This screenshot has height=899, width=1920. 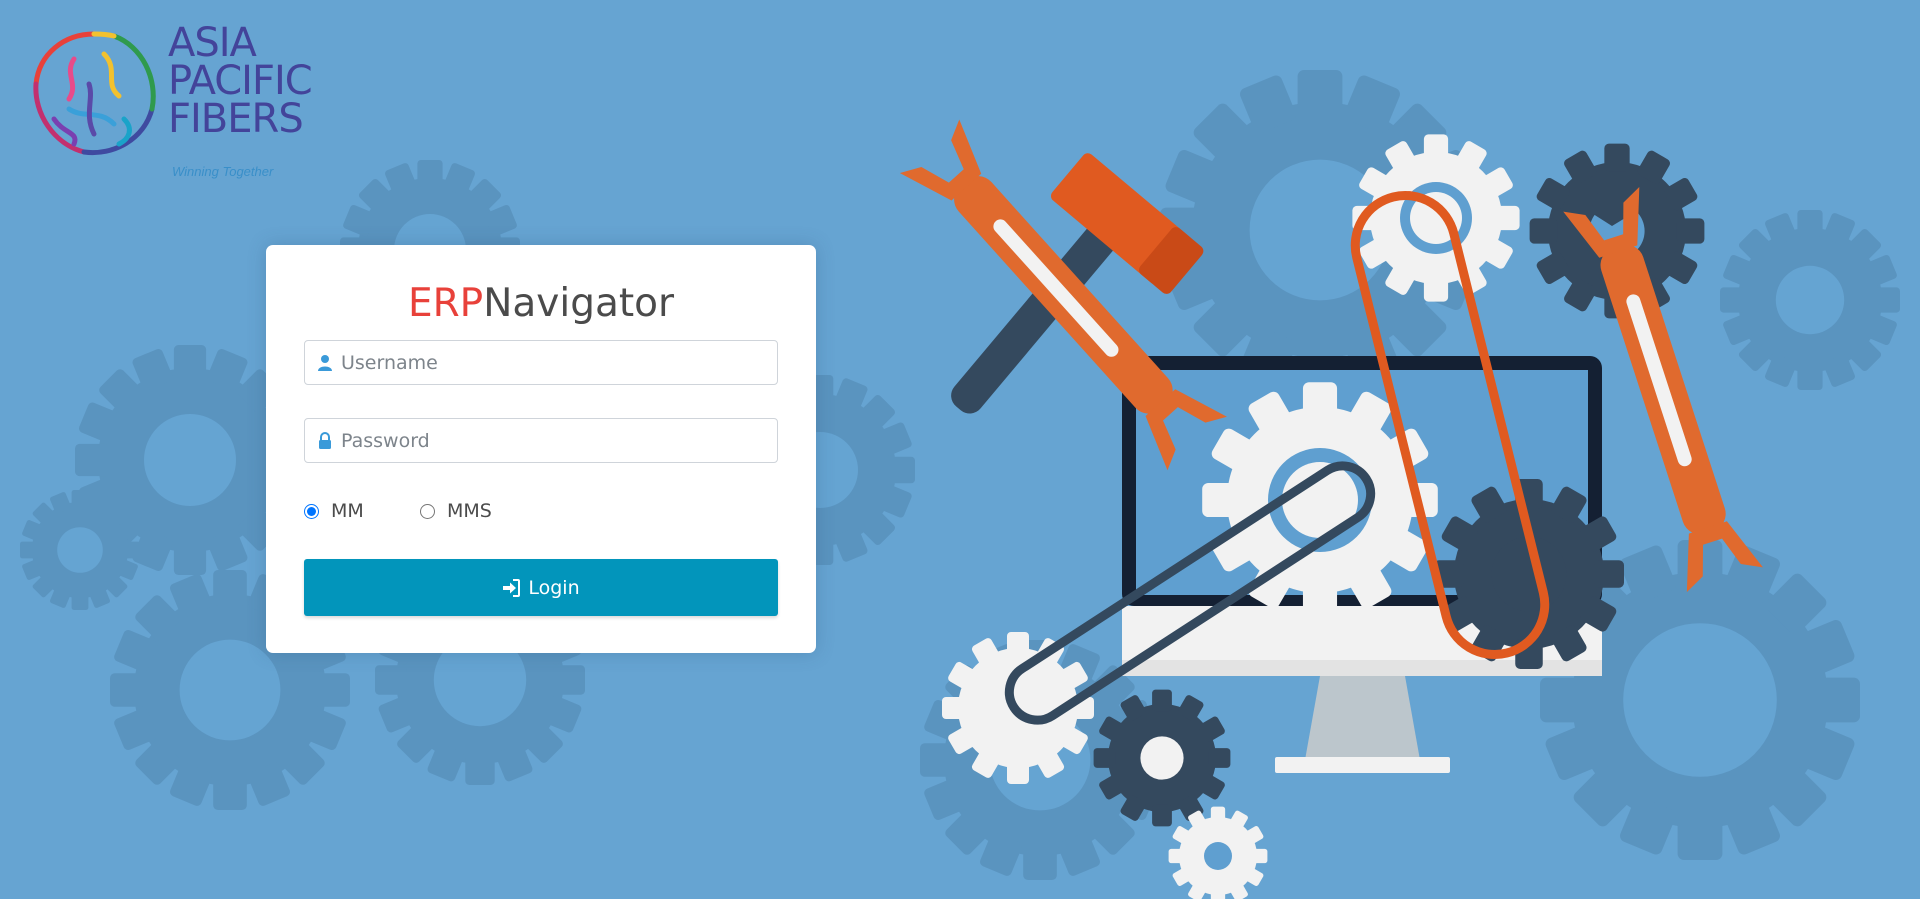 I want to click on password-field, so click(x=541, y=440).